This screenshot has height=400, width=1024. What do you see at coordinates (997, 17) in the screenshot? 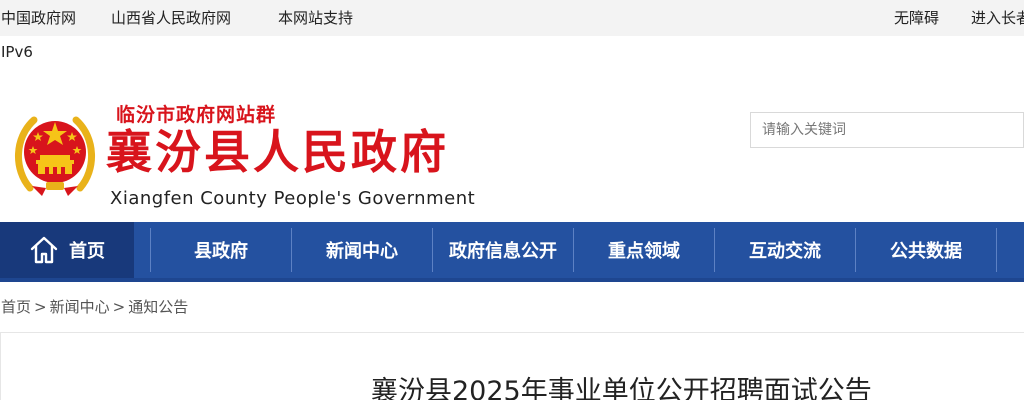
I see `elder-mode-link: 进入长者` at bounding box center [997, 17].